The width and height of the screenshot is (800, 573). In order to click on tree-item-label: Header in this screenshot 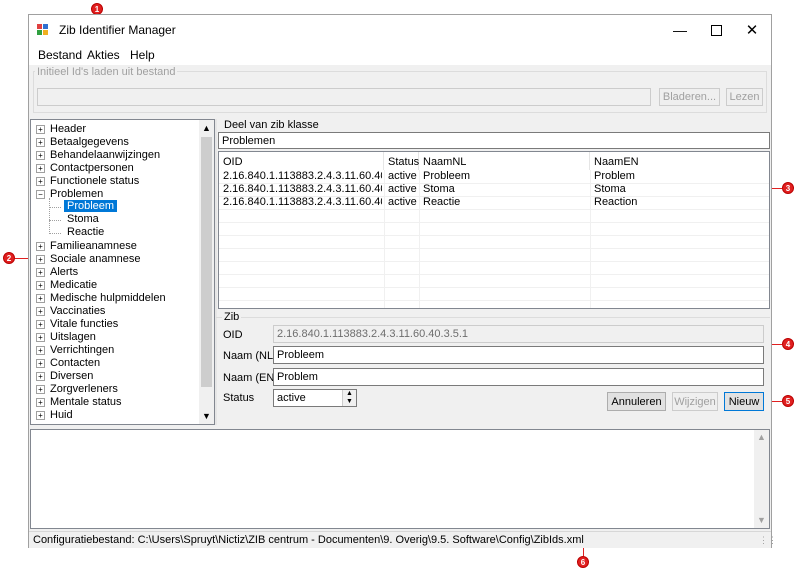, I will do `click(68, 129)`.